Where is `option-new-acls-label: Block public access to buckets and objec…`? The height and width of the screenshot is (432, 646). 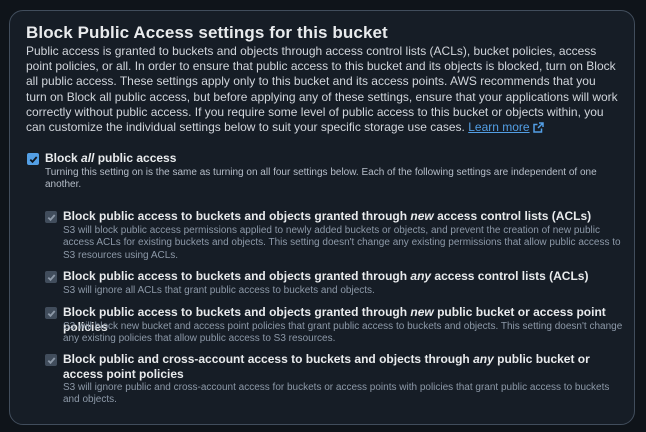 option-new-acls-label: Block public access to buckets and objec… is located at coordinates (343, 216).